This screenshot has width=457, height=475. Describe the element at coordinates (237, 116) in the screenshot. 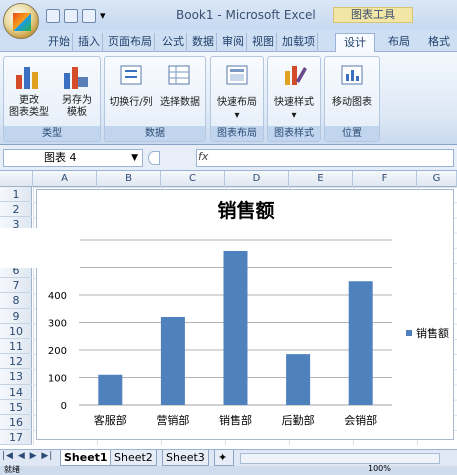

I see `quick-layout-dropdown-icon: ▾` at that location.